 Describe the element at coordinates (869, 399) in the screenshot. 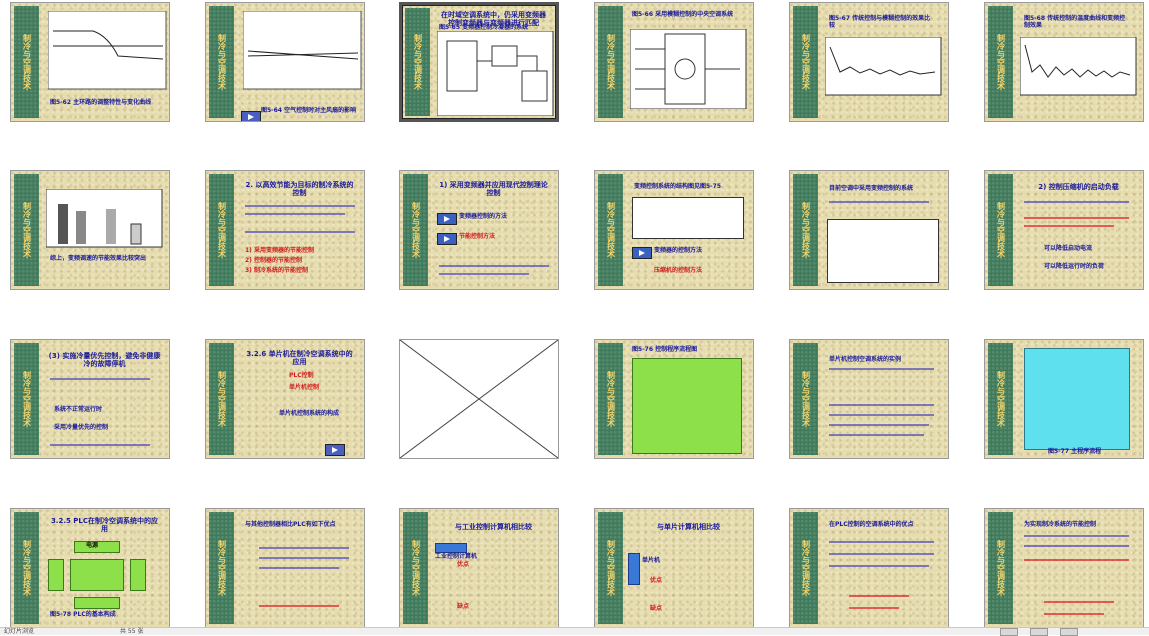

I see `slide-thumbnail-17: 制冷与空调技术 单片机控制空调系统的实例` at that location.